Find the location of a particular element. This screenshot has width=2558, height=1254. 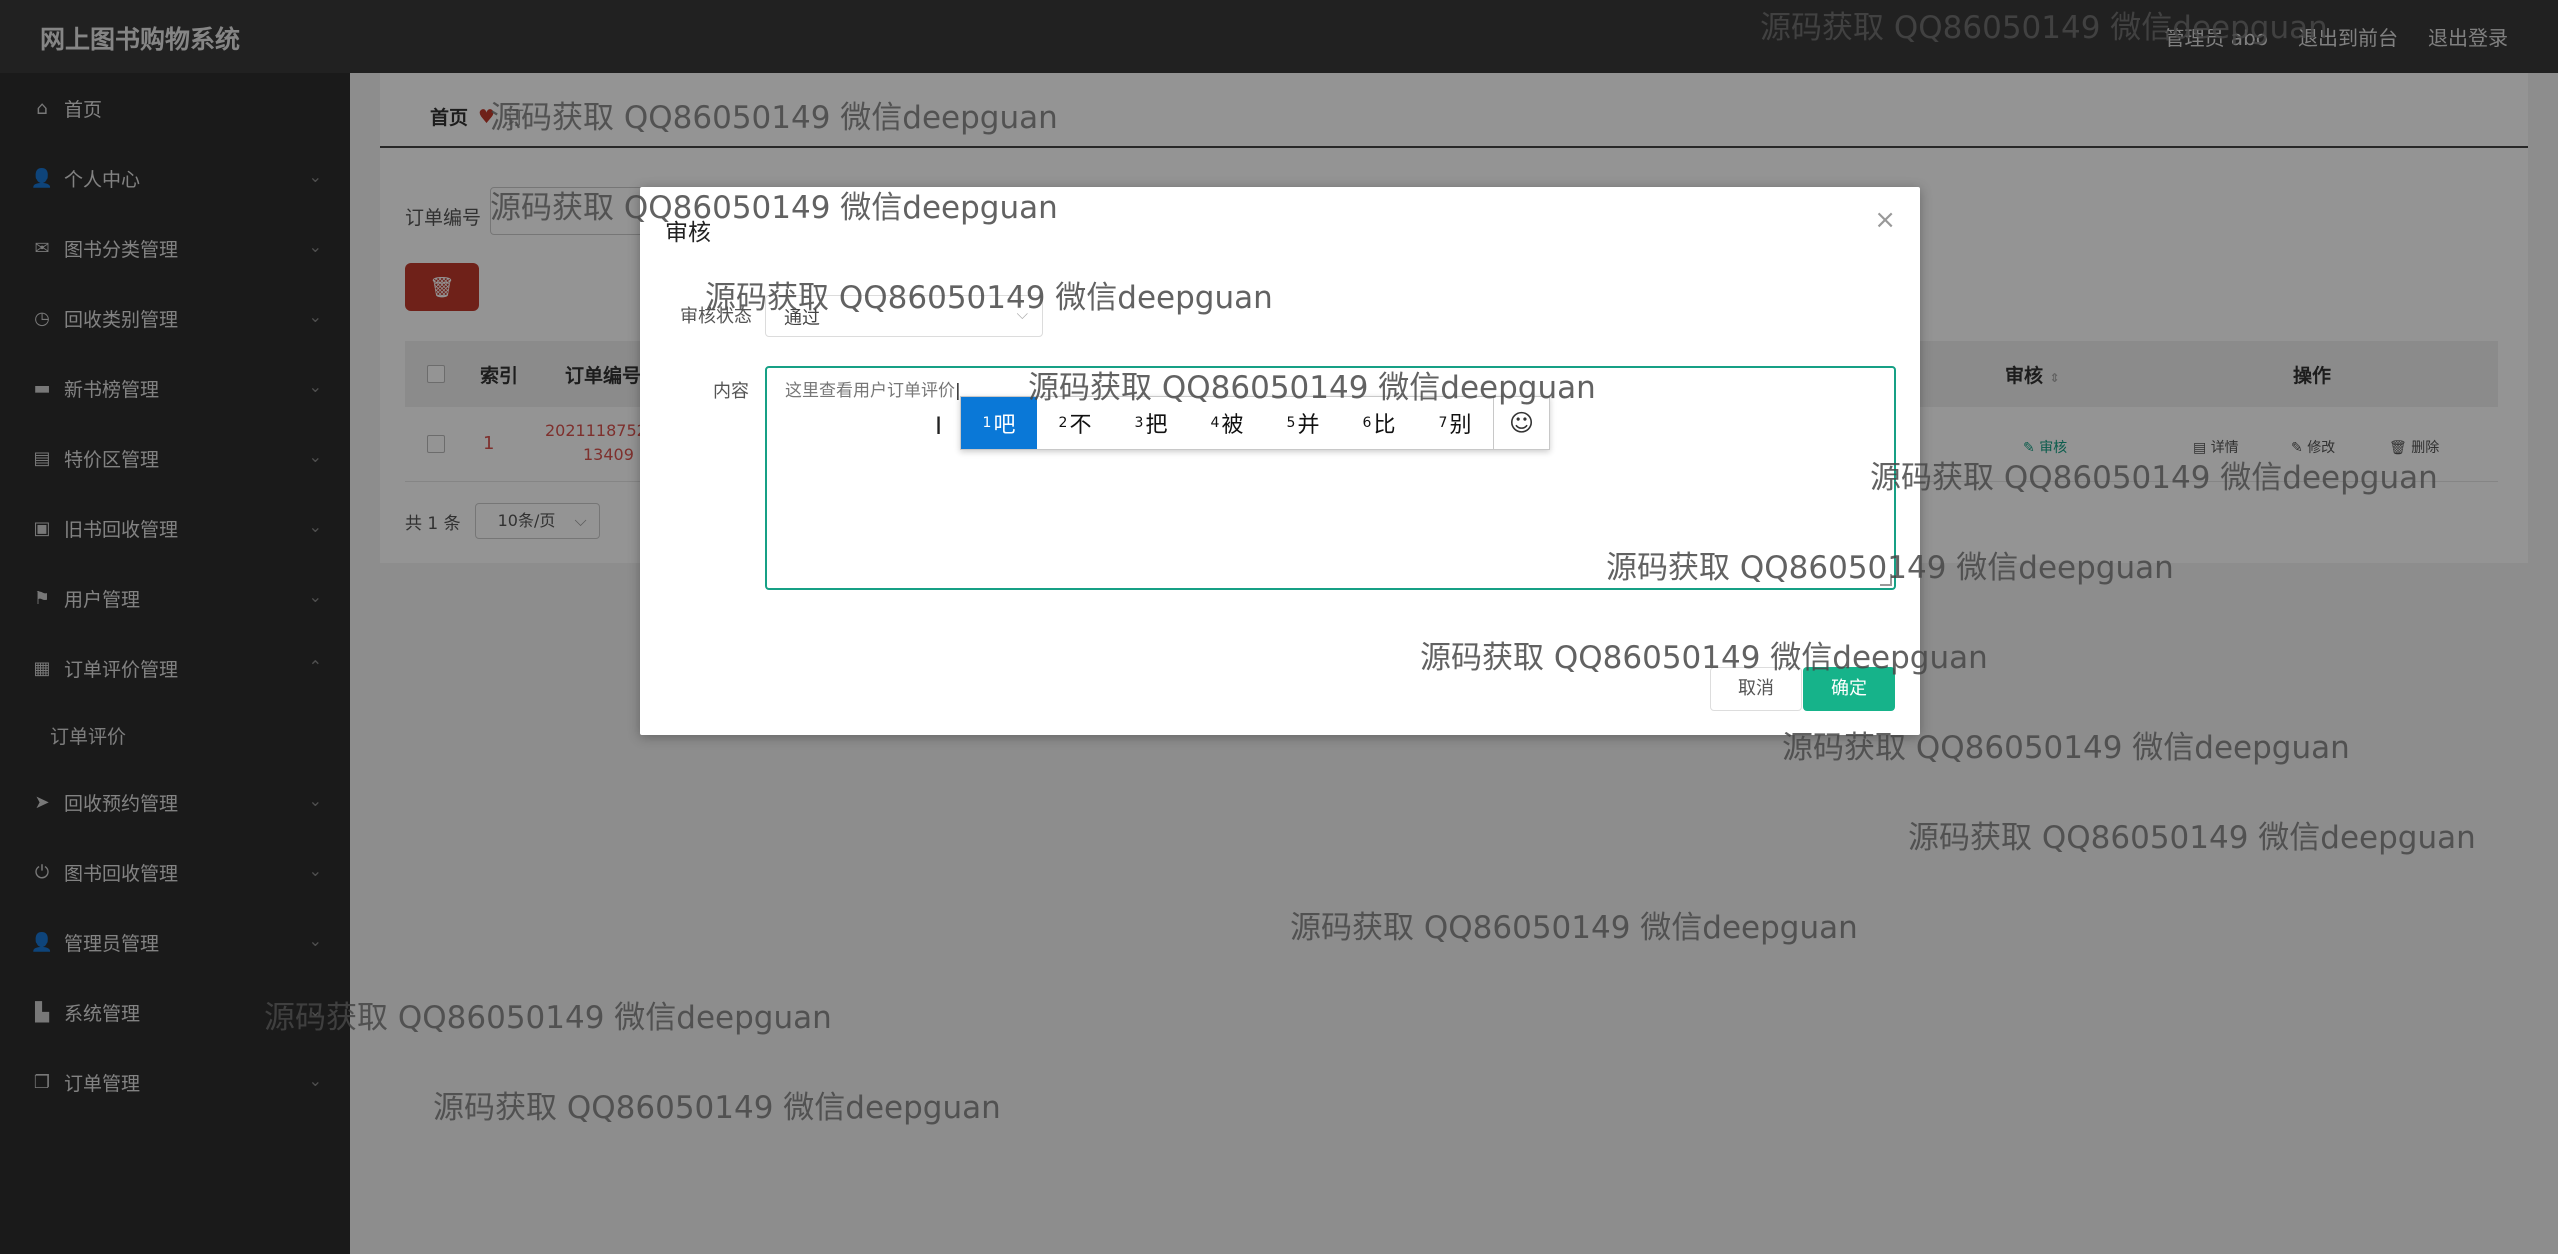

content-text: 这里查看用户订单评价 is located at coordinates (870, 391).